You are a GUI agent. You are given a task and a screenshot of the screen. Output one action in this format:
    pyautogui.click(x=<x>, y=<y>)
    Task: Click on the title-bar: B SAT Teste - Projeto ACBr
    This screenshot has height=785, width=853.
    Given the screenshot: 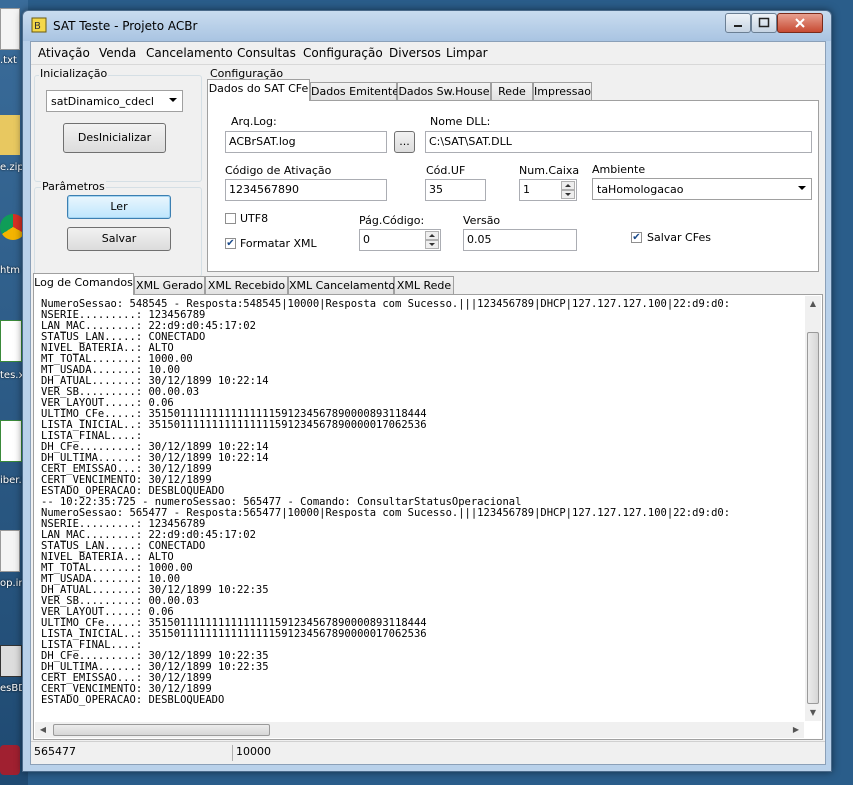 What is the action you would take?
    pyautogui.click(x=427, y=26)
    